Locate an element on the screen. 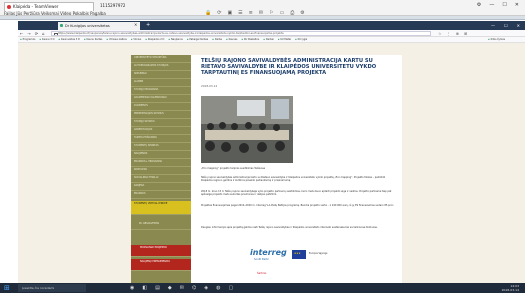 The height and width of the screenshot is (293, 525). sidebar-item: ALUMNI is located at coordinates (161, 83).